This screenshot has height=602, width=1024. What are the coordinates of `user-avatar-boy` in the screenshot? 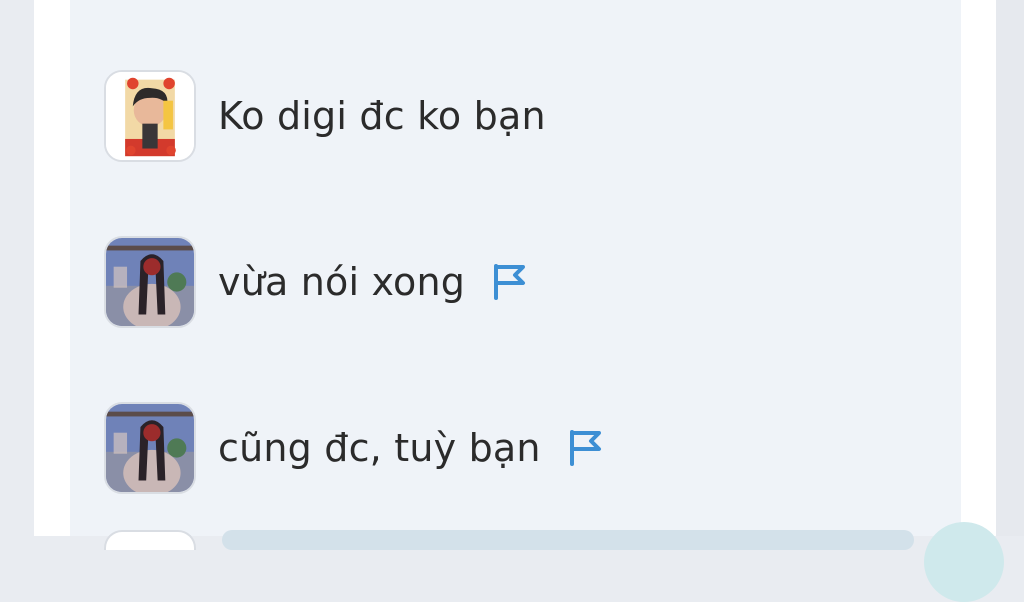 It's located at (150, 116).